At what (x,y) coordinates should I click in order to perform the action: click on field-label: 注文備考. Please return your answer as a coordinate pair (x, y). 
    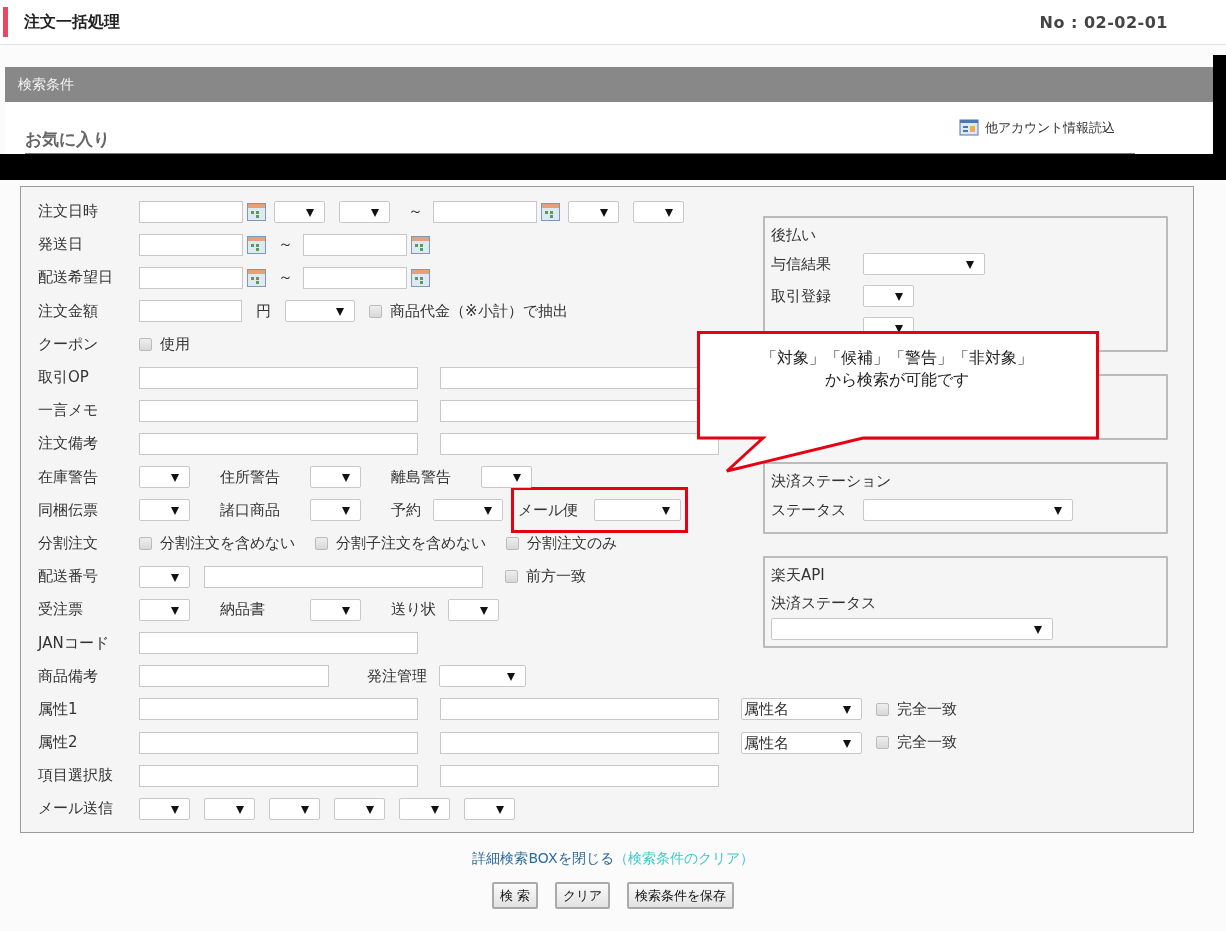
    Looking at the image, I should click on (68, 444).